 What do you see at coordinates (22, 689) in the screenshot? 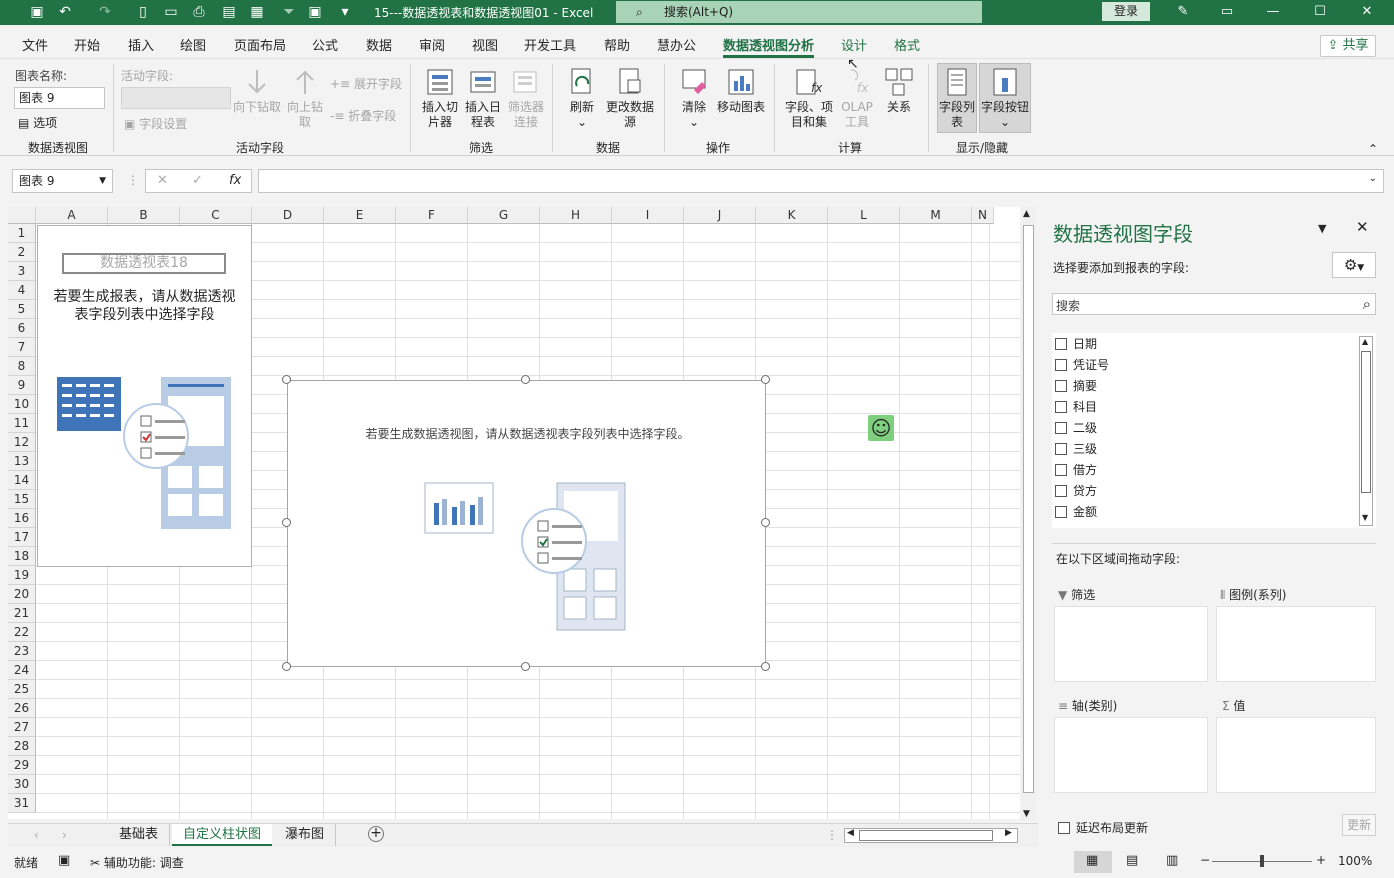
I see `row-header: 25` at bounding box center [22, 689].